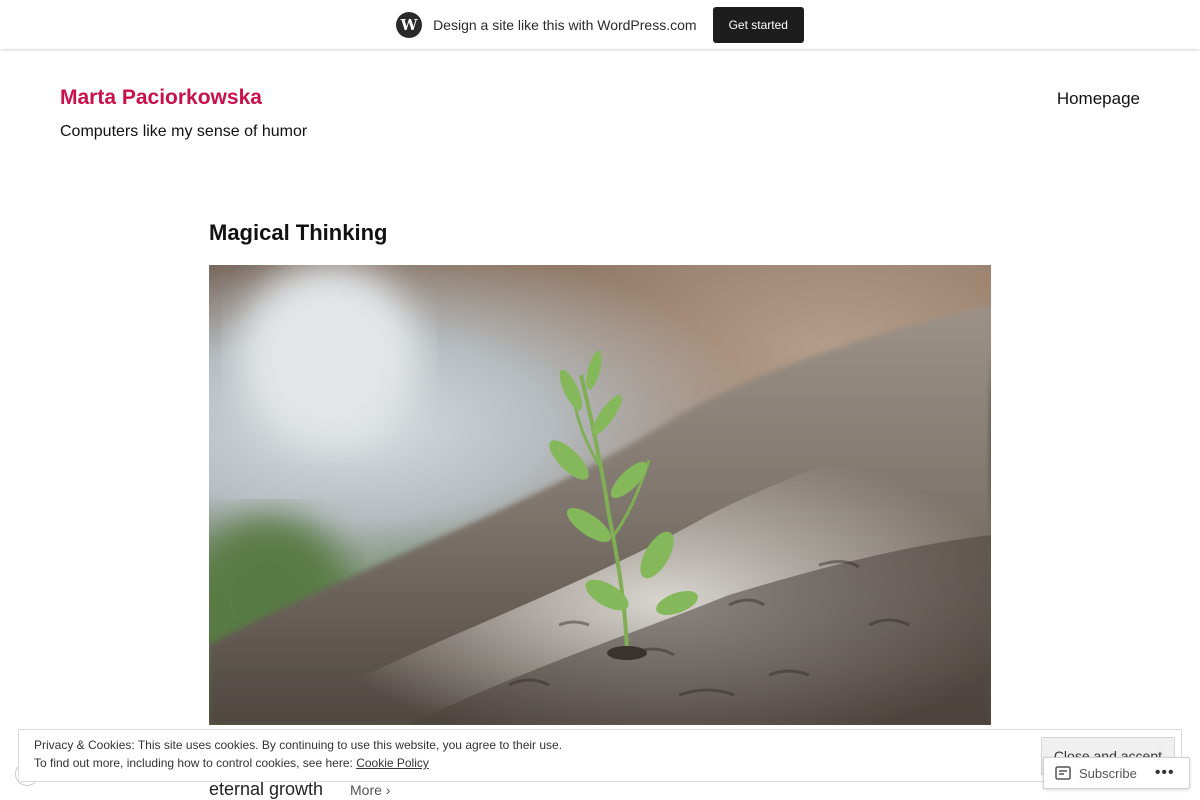 This screenshot has height=800, width=1200. What do you see at coordinates (758, 24) in the screenshot?
I see `get-started-button: Get started` at bounding box center [758, 24].